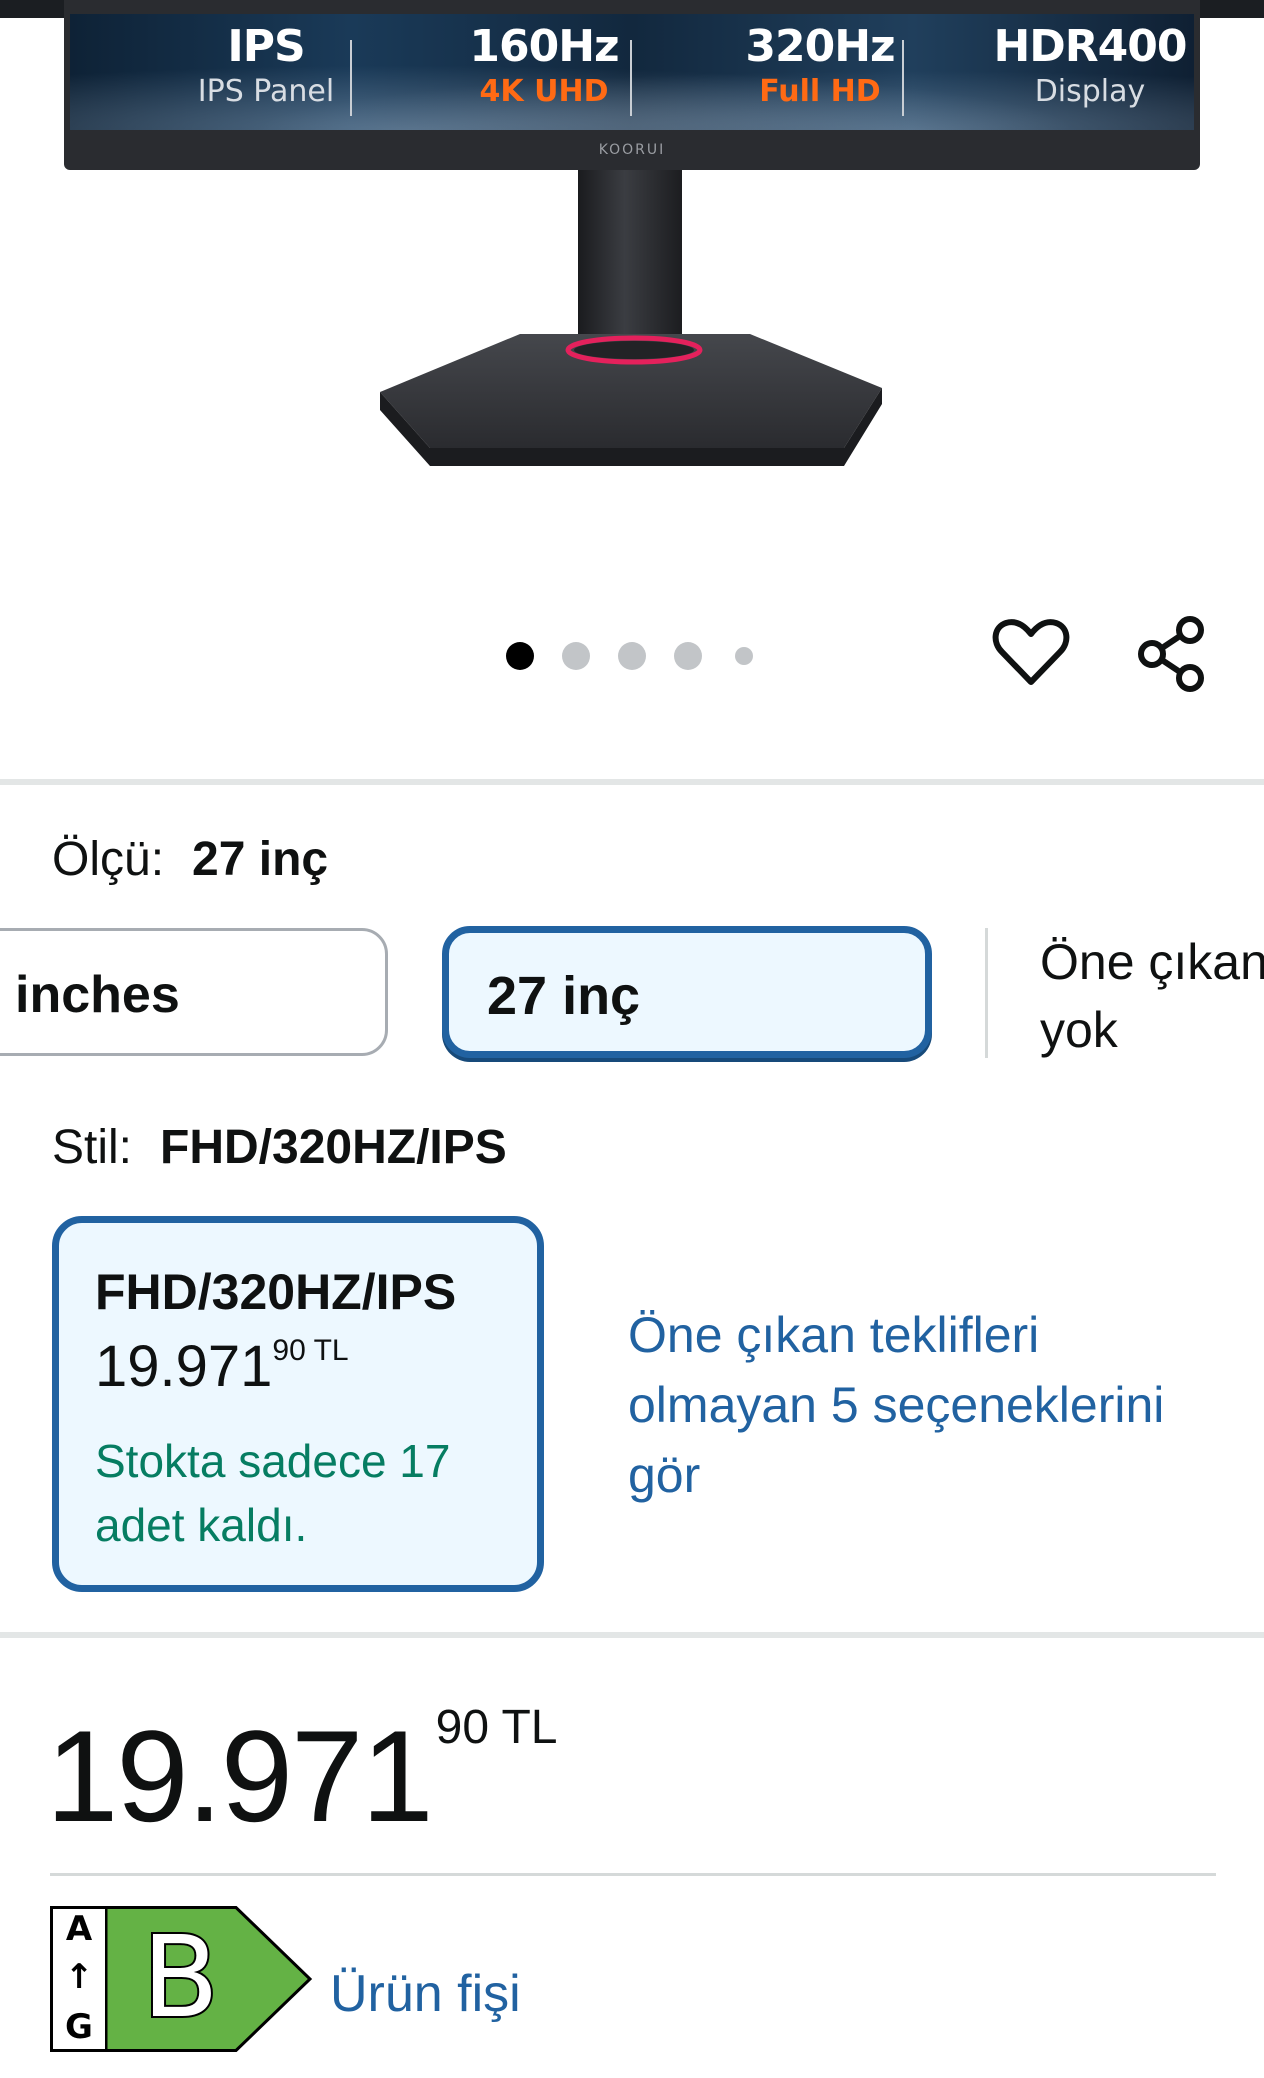  What do you see at coordinates (820, 46) in the screenshot?
I see `spec-title: 320Hz` at bounding box center [820, 46].